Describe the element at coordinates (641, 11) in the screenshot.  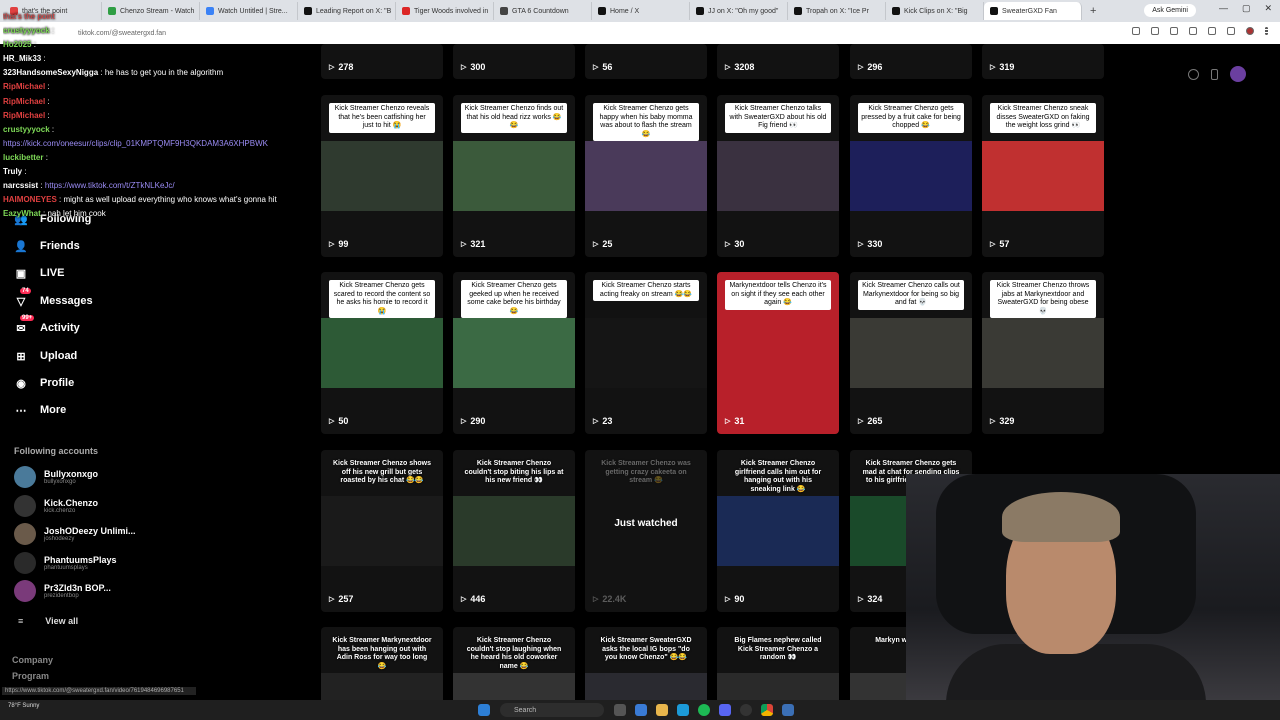
I see `browser-tab: Home / X` at that location.